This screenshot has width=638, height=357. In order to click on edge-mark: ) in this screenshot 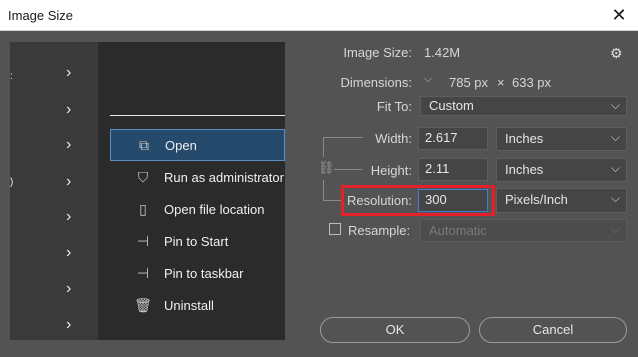, I will do `click(12, 182)`.